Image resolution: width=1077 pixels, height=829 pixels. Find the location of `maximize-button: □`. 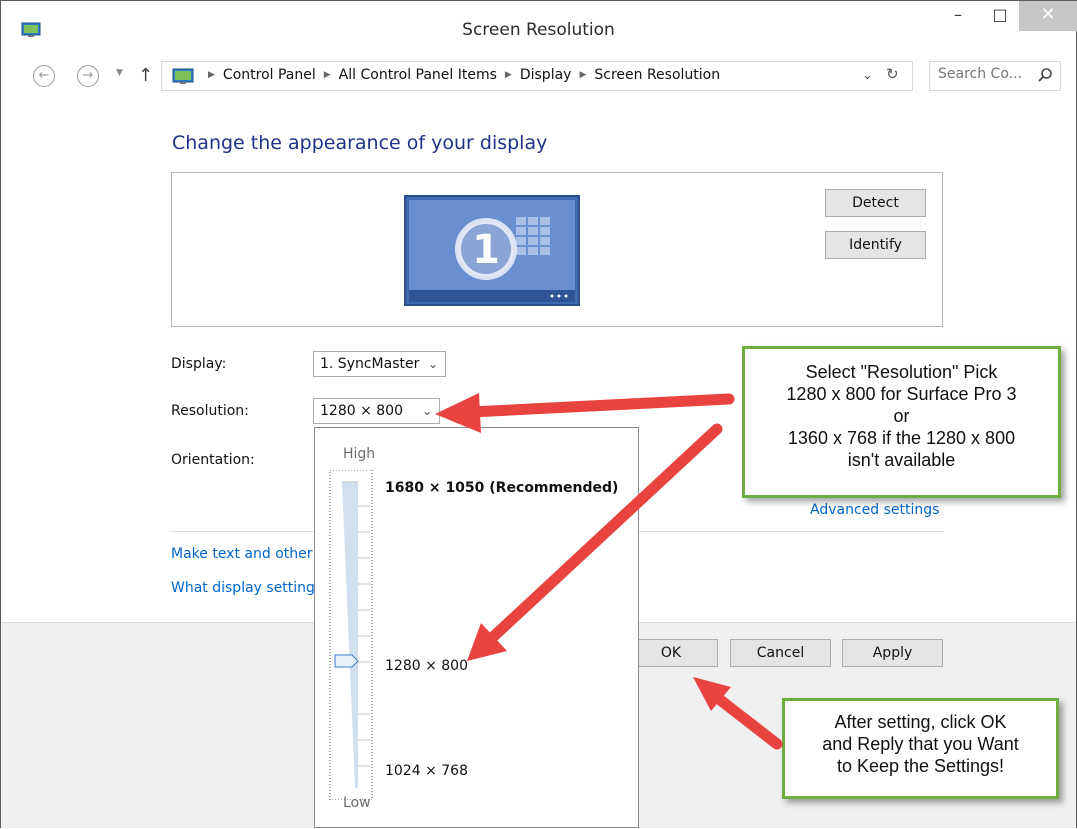

maximize-button: □ is located at coordinates (1000, 16).